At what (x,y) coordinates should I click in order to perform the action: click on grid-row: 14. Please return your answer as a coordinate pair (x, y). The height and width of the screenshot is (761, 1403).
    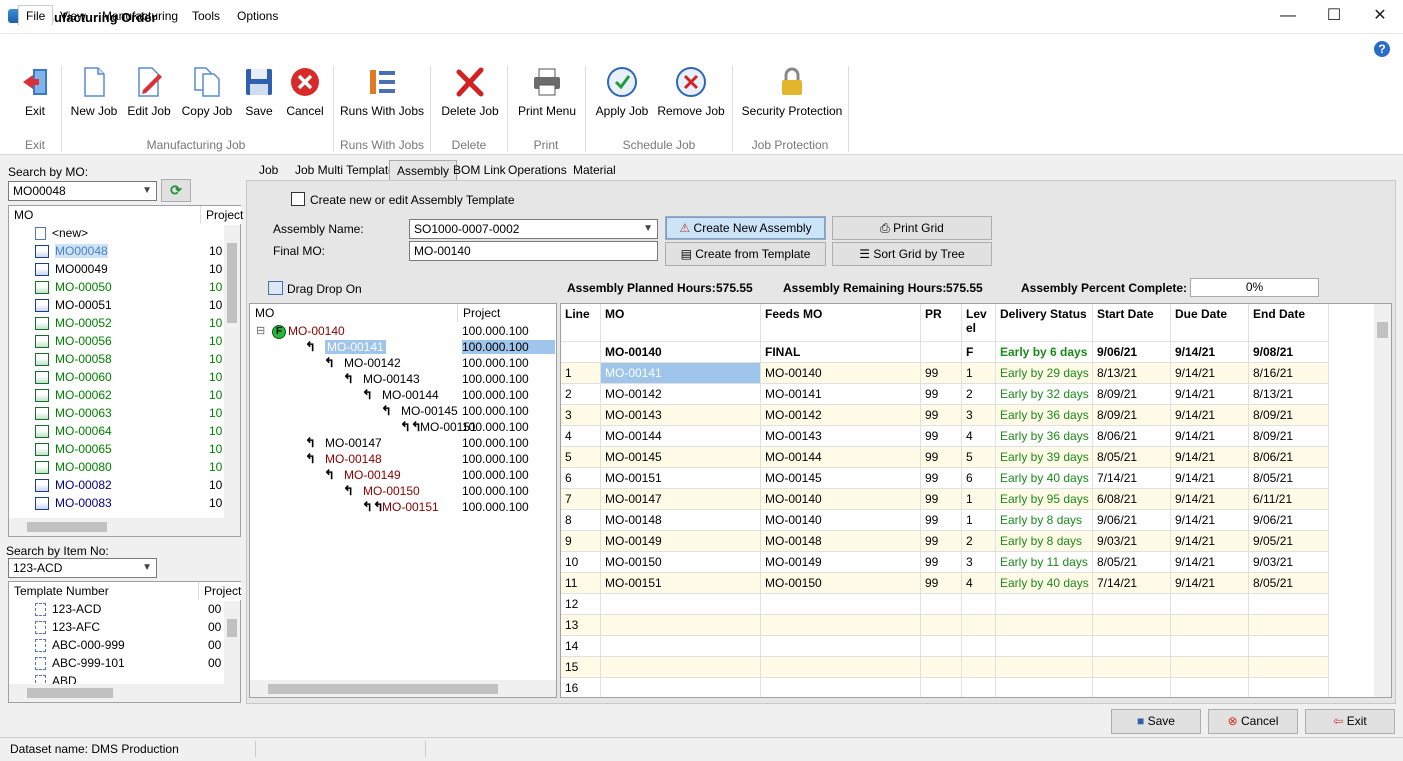
    Looking at the image, I should click on (945, 646).